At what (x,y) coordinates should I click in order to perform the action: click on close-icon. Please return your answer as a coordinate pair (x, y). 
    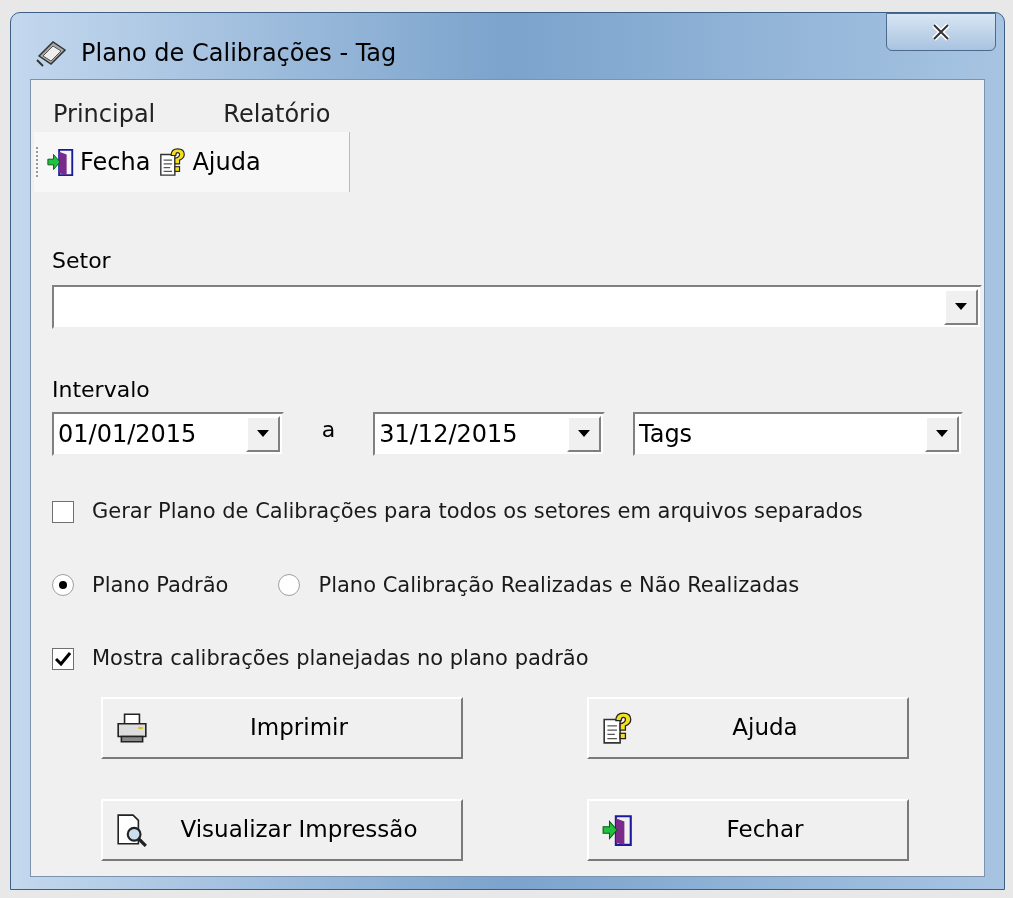
    Looking at the image, I should click on (941, 32).